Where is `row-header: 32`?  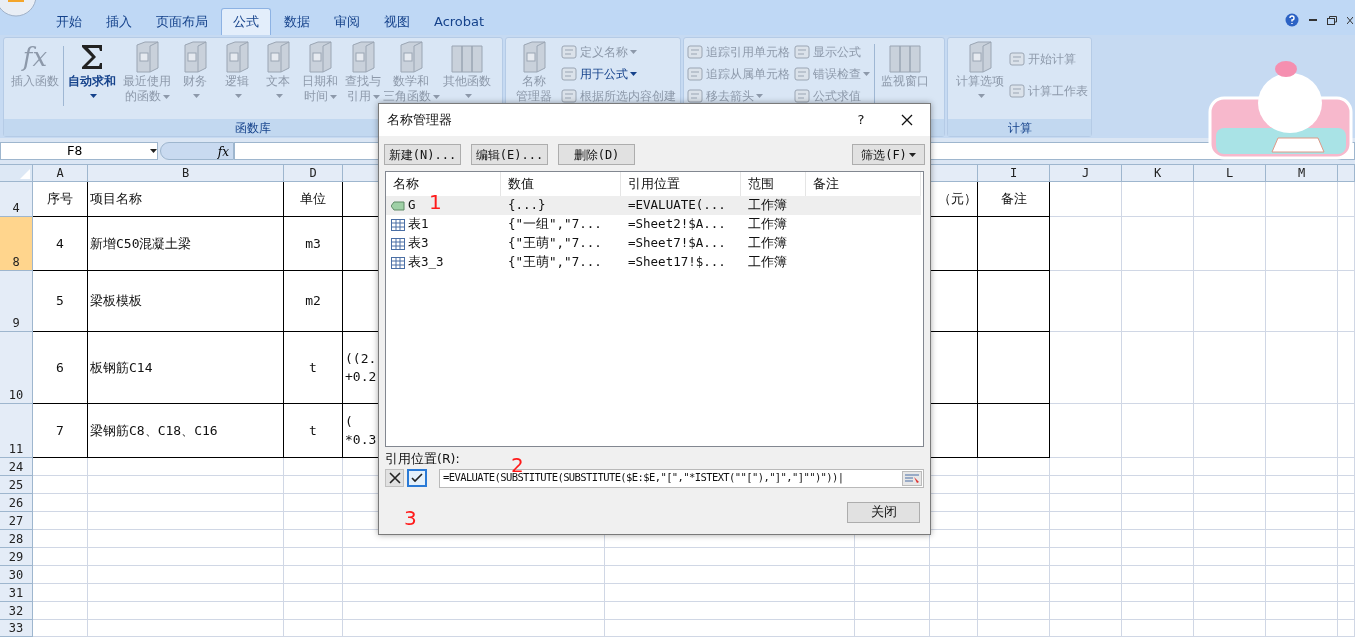 row-header: 32 is located at coordinates (16, 611).